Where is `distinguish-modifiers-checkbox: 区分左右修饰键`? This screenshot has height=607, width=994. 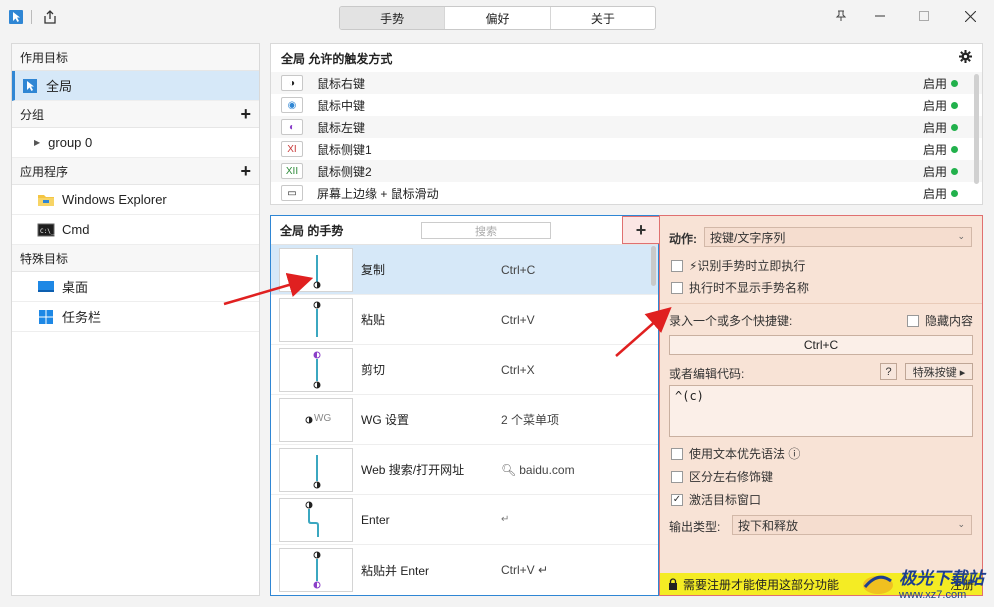 distinguish-modifiers-checkbox: 区分左右修饰键 is located at coordinates (722, 476).